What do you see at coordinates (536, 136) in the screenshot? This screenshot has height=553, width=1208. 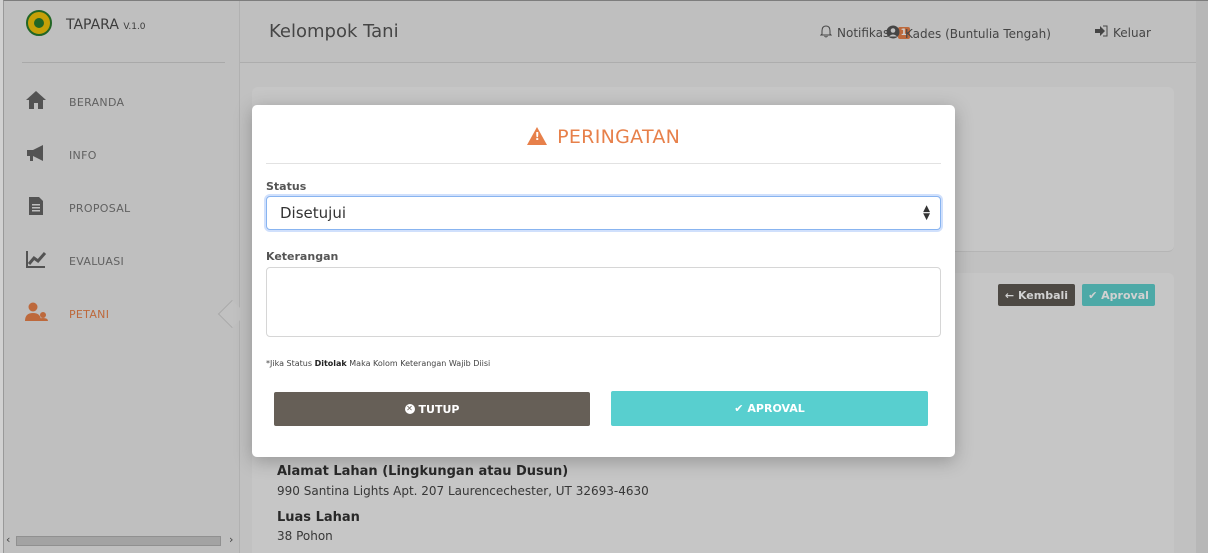 I see `warning-icon` at bounding box center [536, 136].